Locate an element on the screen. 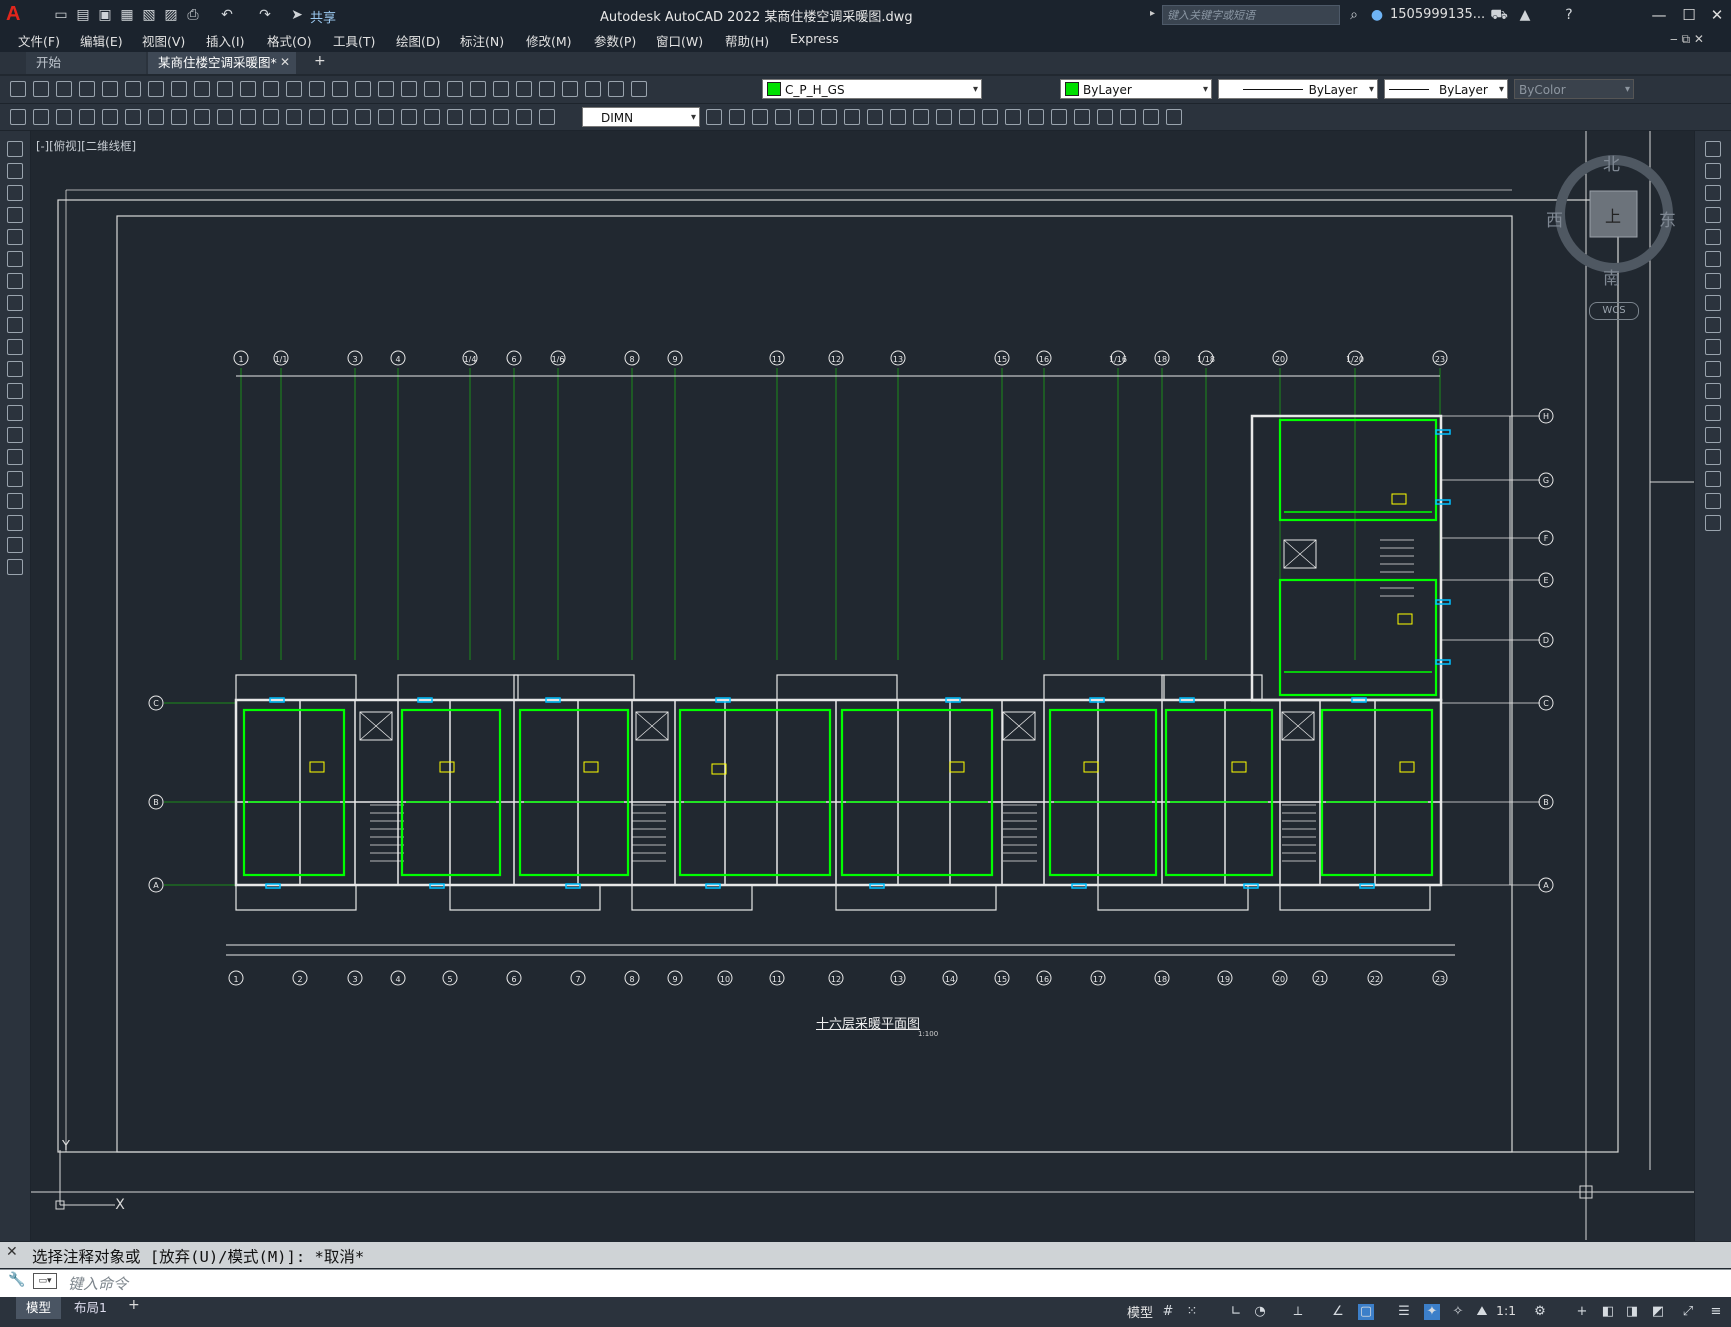  clean-screen-icon: ⤢ is located at coordinates (1688, 1312).